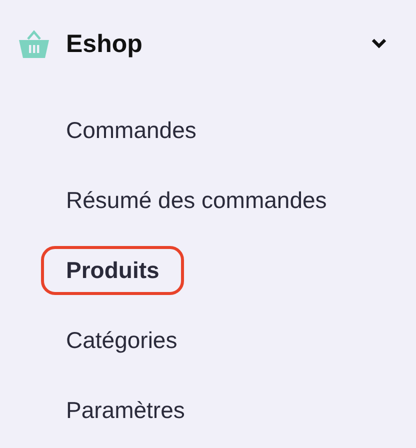 Image resolution: width=416 pixels, height=448 pixels. I want to click on menu-item: Paramètres, so click(125, 410).